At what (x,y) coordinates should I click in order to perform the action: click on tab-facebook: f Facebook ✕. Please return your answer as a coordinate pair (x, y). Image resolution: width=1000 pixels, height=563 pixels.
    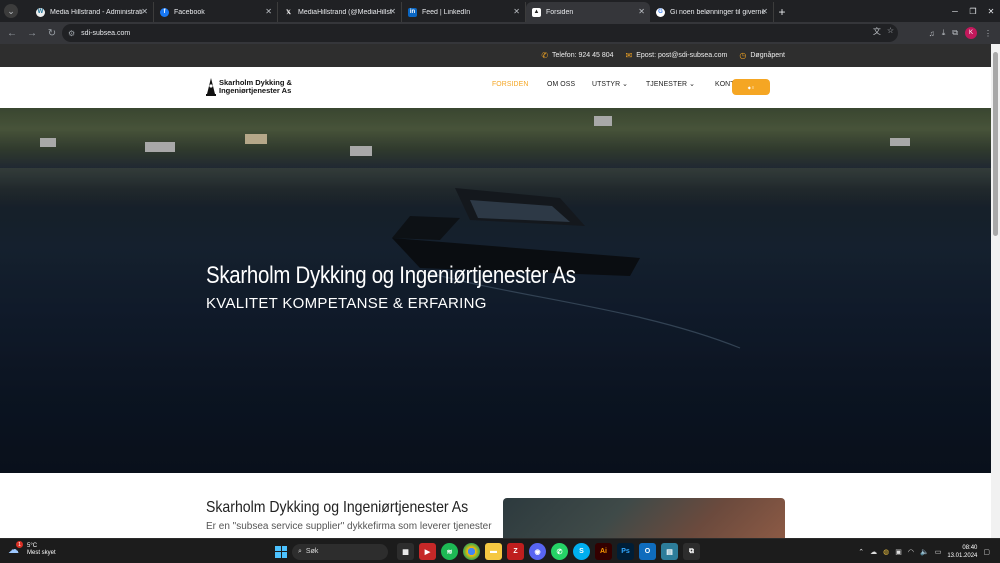
    Looking at the image, I should click on (216, 12).